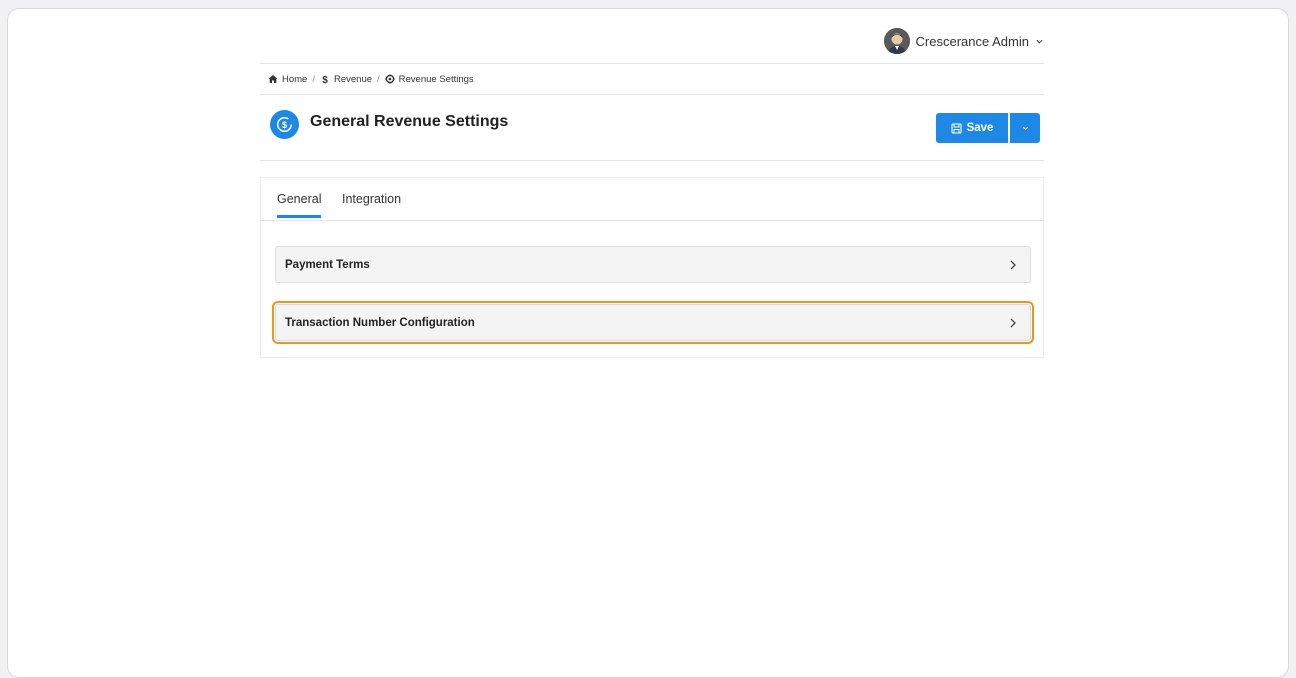  I want to click on breadcrumb-label: Revenue Settings, so click(436, 79).